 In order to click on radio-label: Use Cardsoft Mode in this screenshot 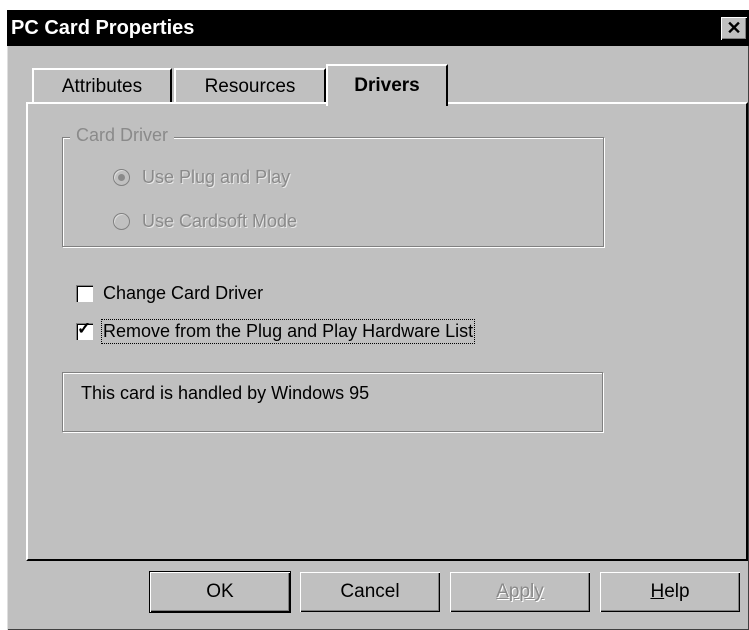, I will do `click(220, 221)`.